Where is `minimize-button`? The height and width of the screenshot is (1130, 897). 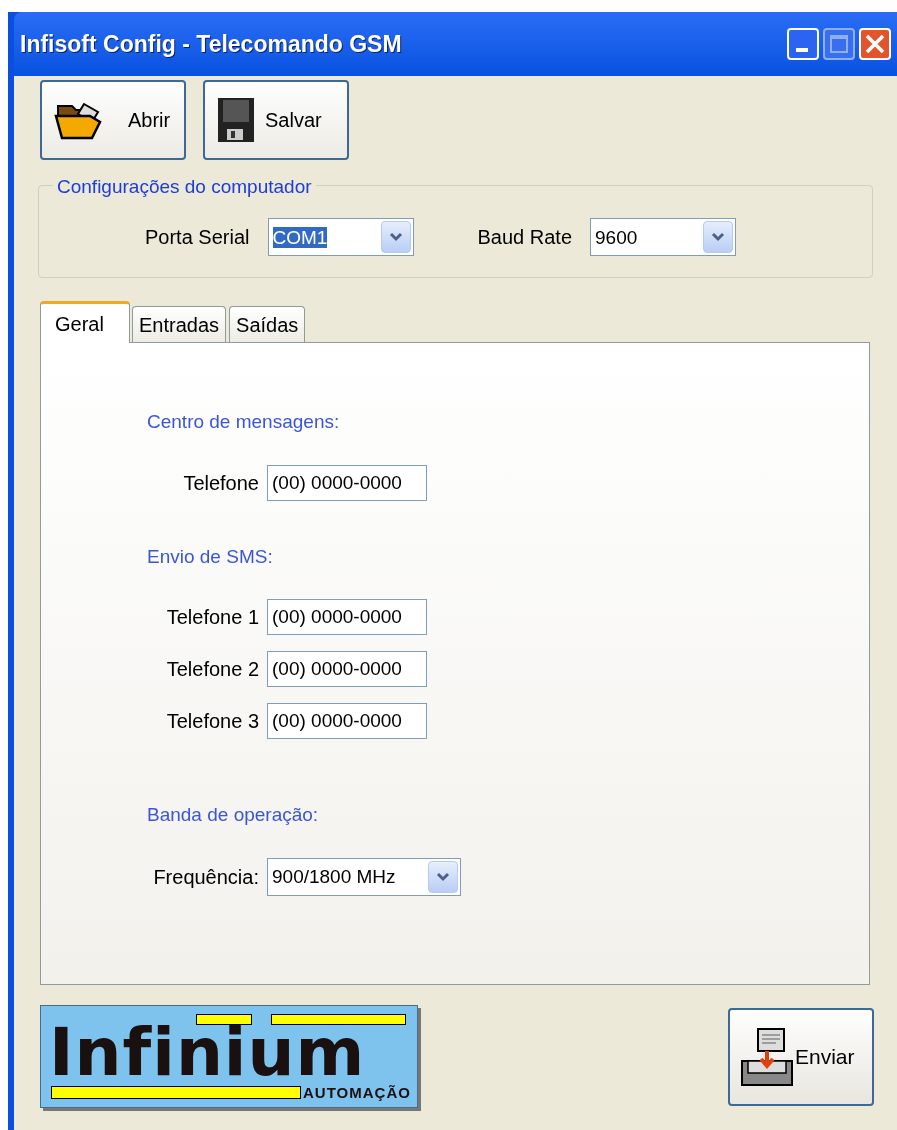 minimize-button is located at coordinates (803, 44).